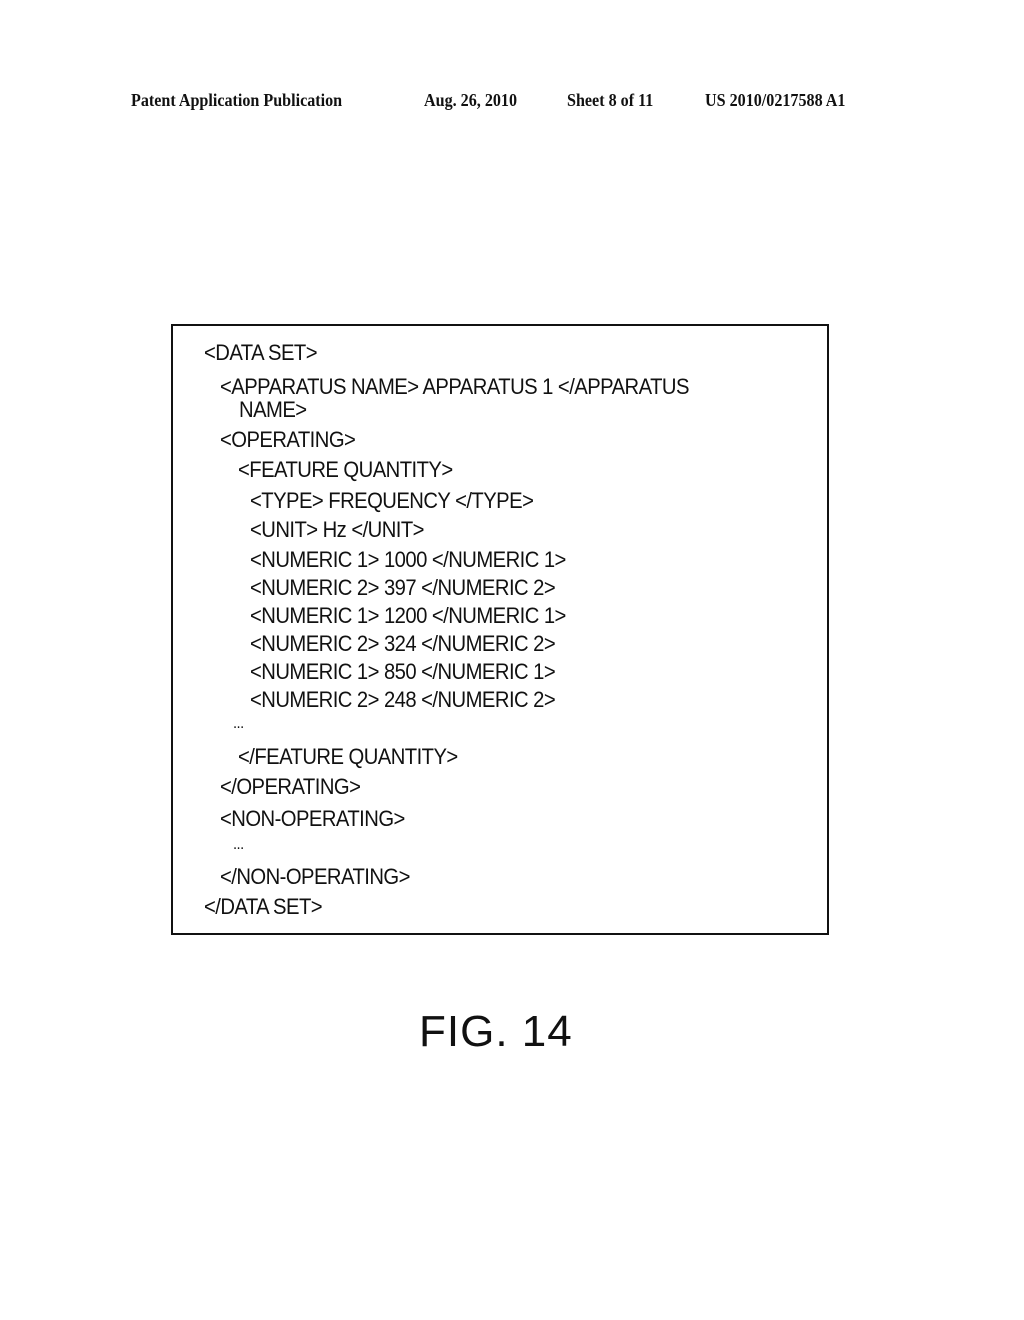  I want to click on listing-line: <OPERATING>, so click(288, 439).